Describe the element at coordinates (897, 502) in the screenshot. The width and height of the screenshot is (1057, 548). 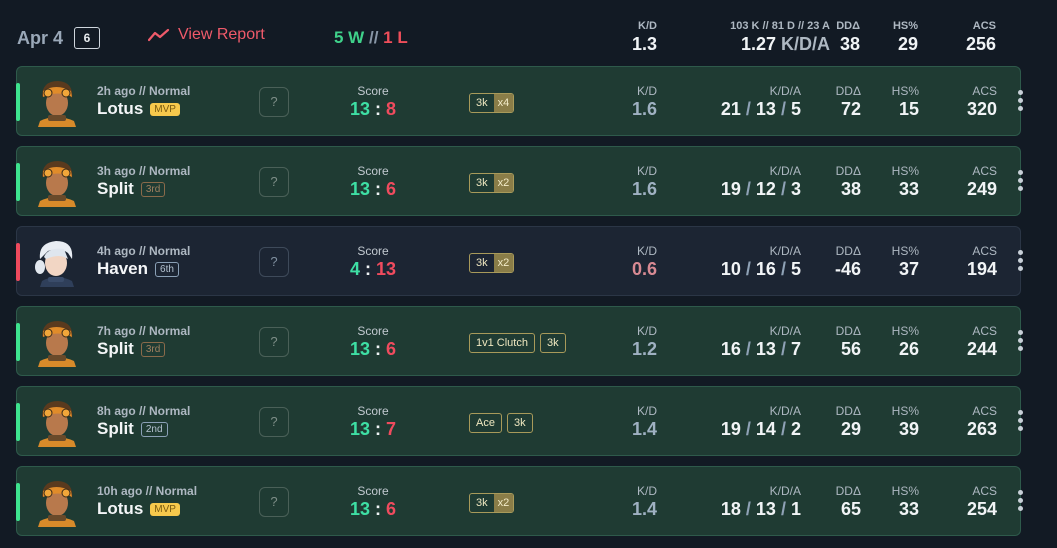
I see `hs-stat: HS% 33` at that location.